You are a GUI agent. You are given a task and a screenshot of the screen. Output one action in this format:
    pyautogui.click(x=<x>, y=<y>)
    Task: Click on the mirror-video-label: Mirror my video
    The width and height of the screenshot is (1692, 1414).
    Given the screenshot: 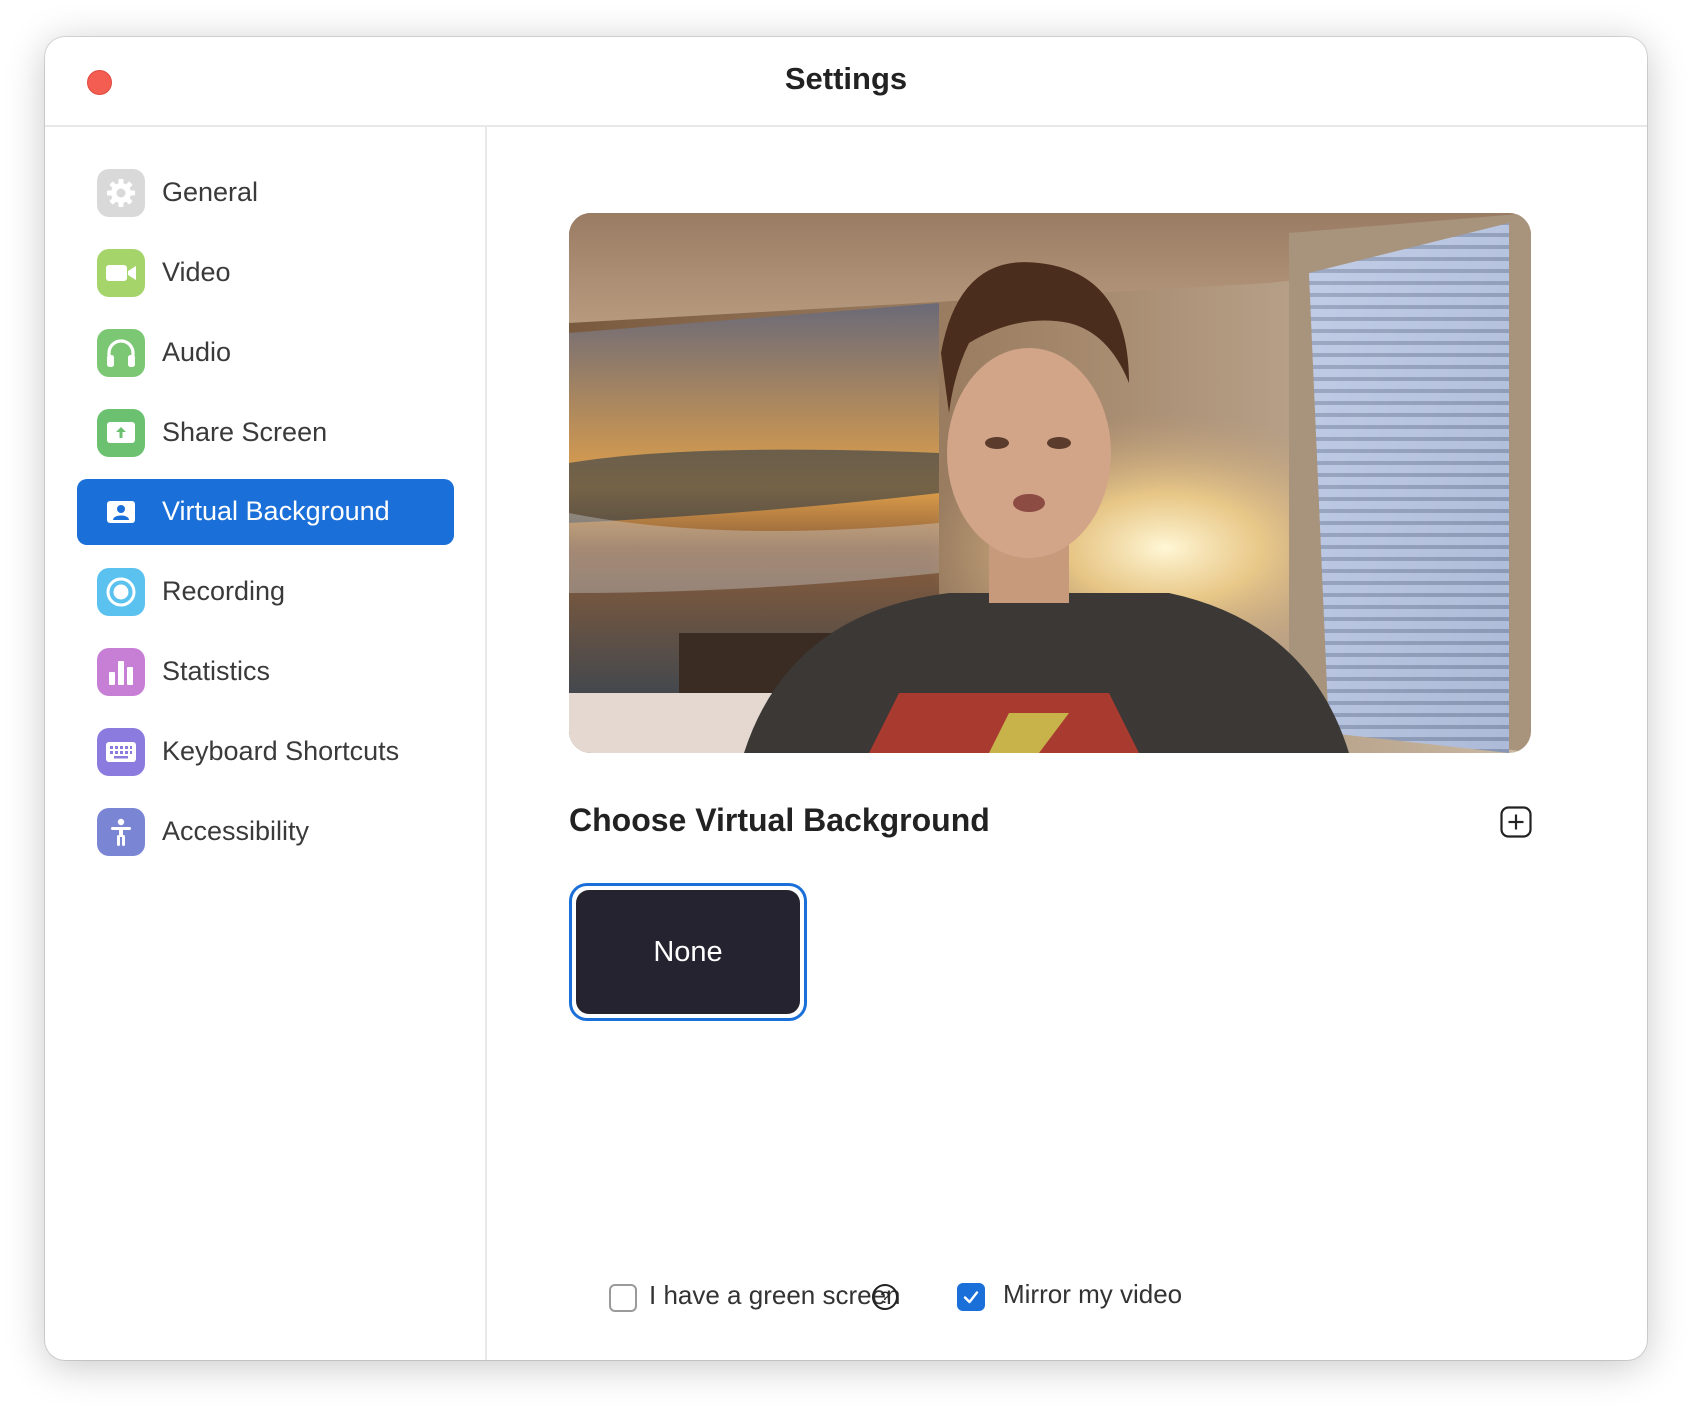 What is the action you would take?
    pyautogui.click(x=1093, y=1294)
    